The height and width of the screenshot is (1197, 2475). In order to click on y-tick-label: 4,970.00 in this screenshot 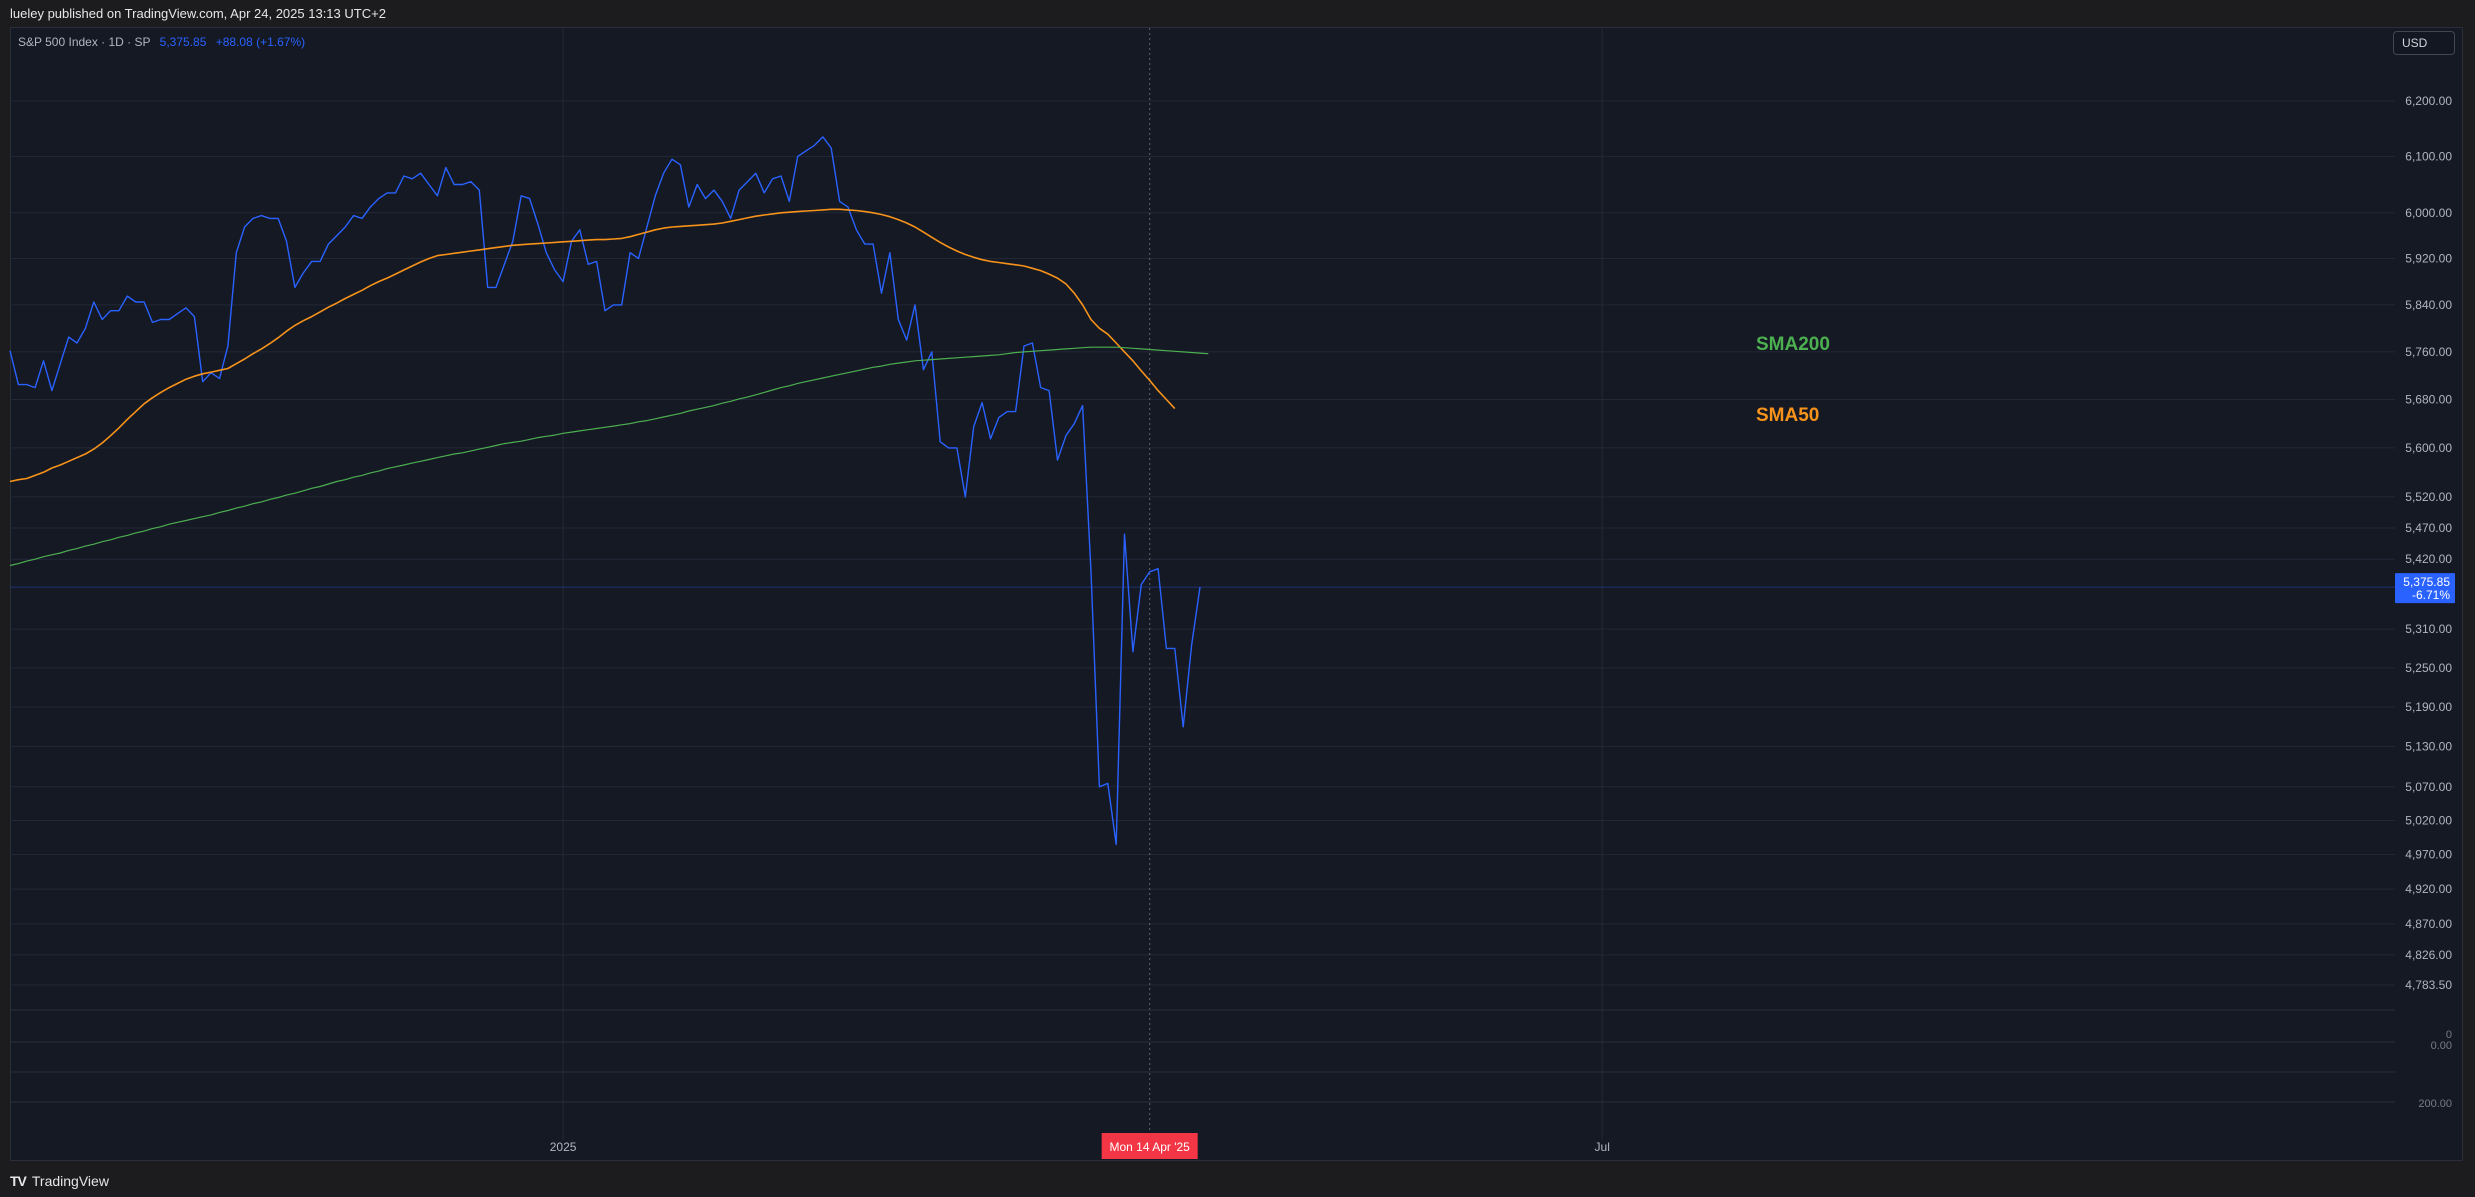, I will do `click(2428, 855)`.